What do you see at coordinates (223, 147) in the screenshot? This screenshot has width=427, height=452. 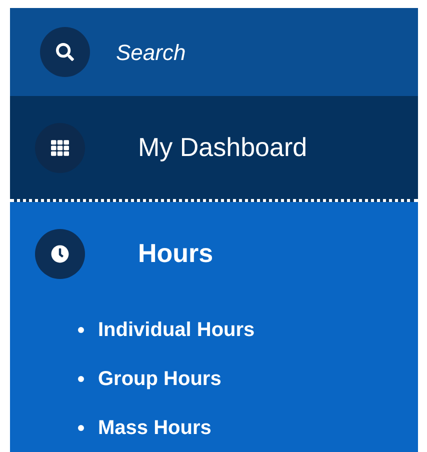 I see `nav-label: My Dashboard` at bounding box center [223, 147].